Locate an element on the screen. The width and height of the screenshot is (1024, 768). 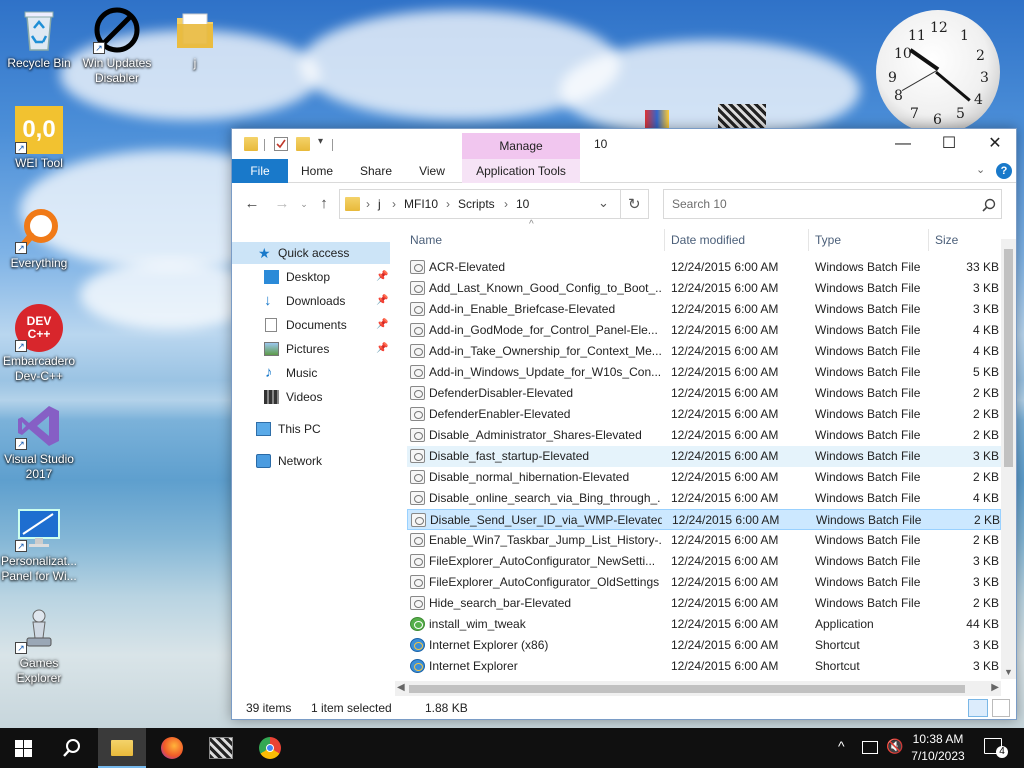
taskbar-chrome is located at coordinates (270, 748).